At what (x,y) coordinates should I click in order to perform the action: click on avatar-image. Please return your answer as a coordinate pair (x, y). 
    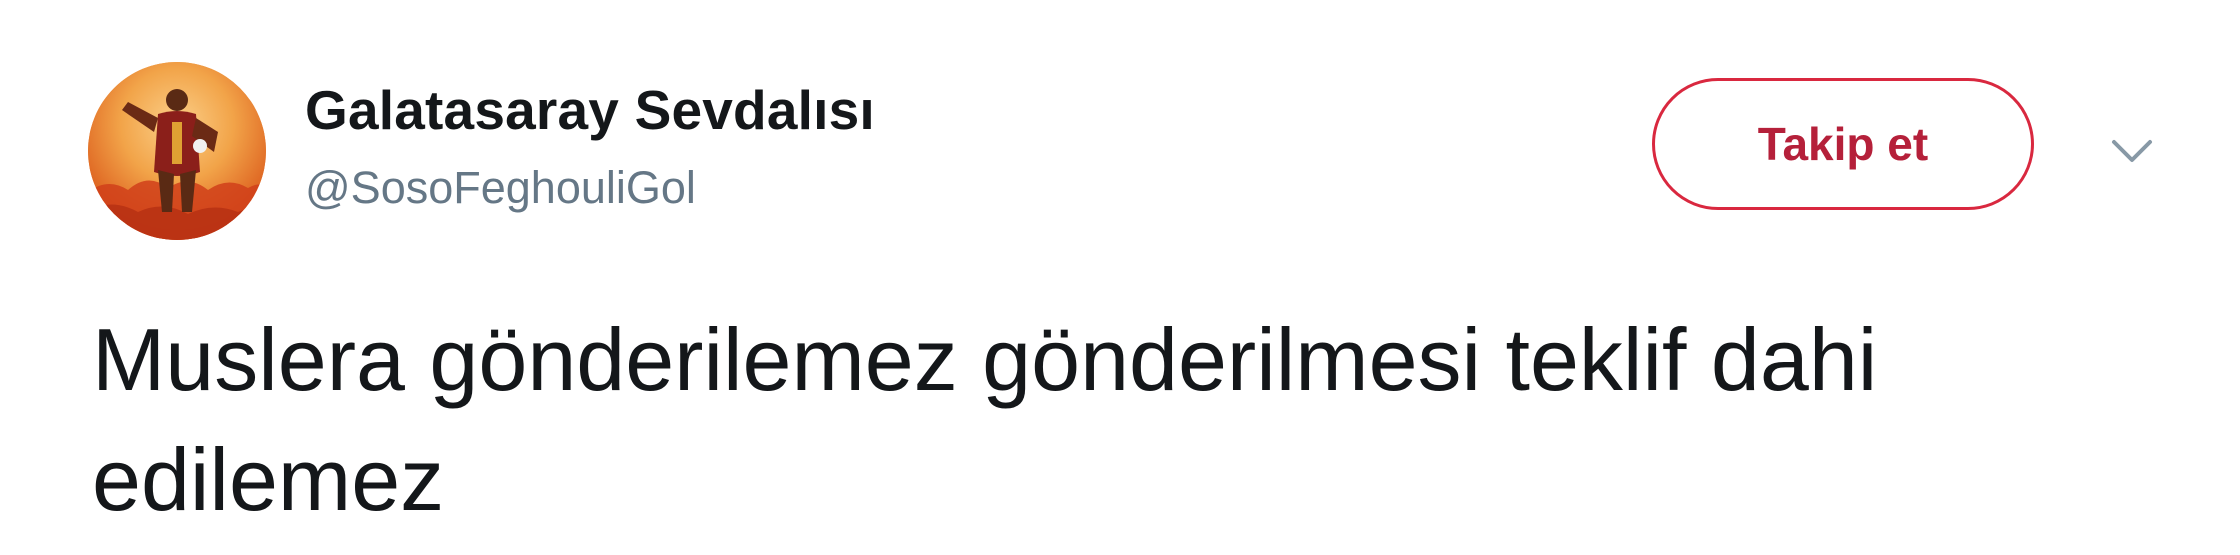
    Looking at the image, I should click on (177, 151).